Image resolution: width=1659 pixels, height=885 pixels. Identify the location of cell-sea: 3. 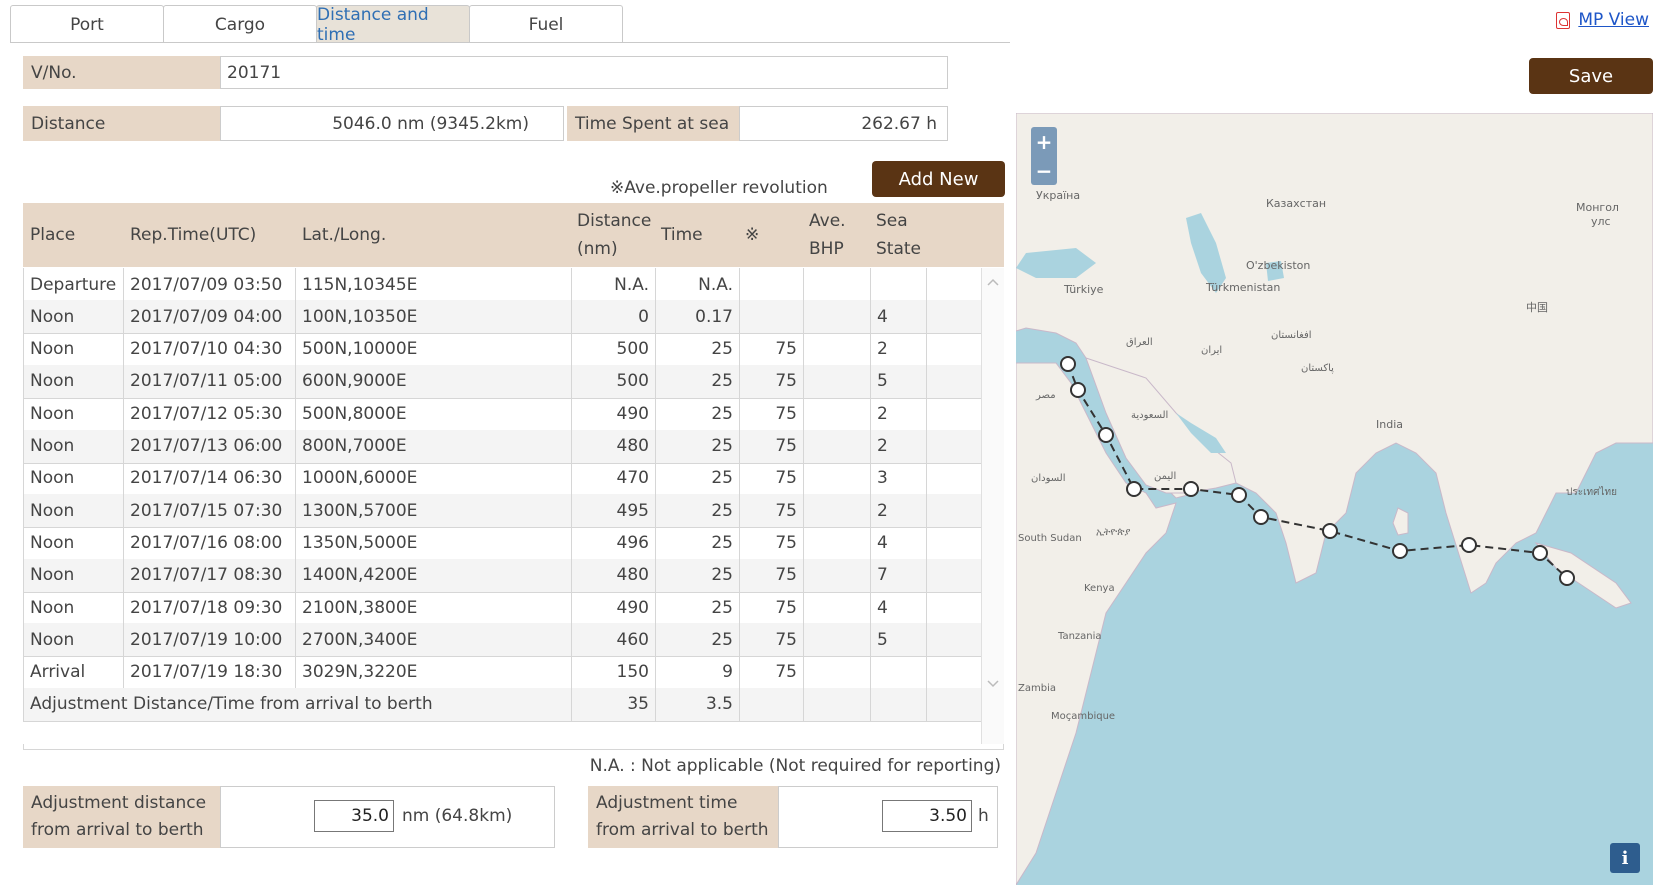
(899, 478).